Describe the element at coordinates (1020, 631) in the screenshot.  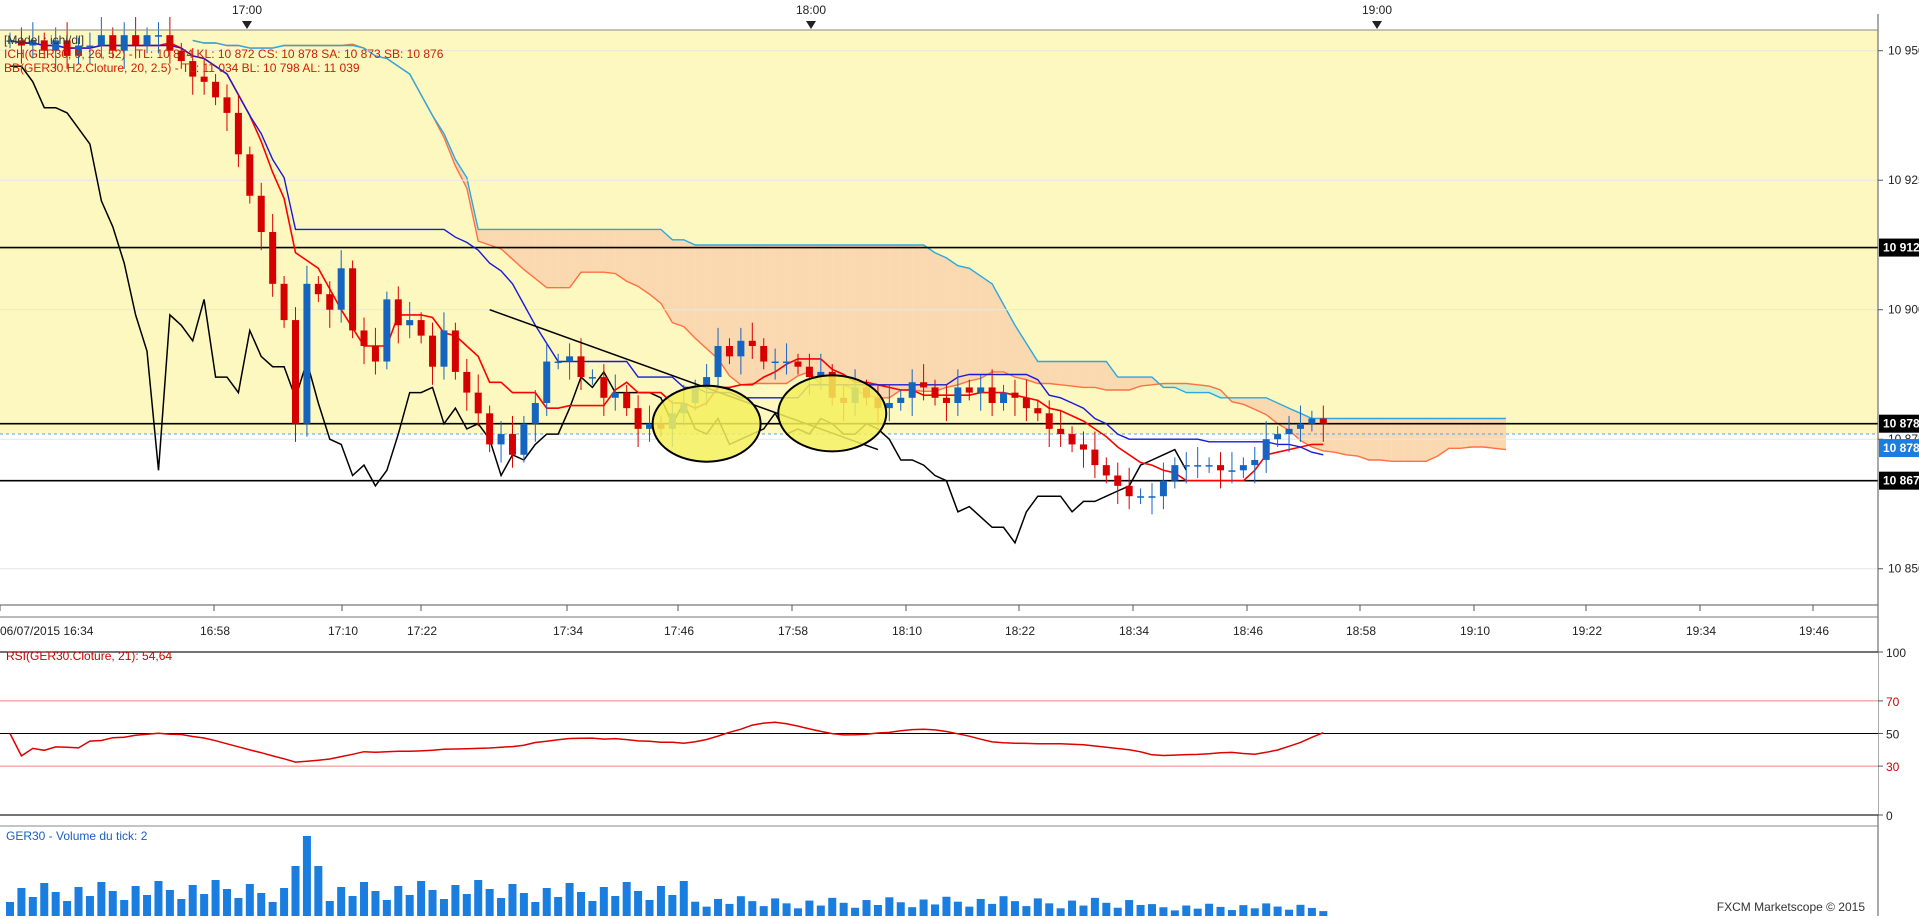
I see `time-tick-label: 18:22` at that location.